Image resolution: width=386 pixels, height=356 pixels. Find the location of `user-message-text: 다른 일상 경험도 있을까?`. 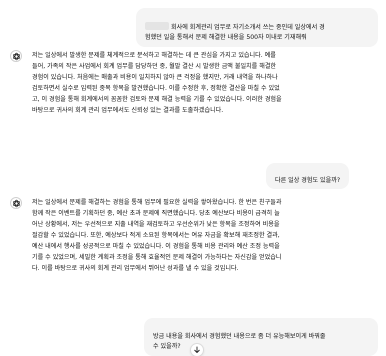

user-message-text: 다른 일상 경험도 있을까? is located at coordinates (308, 180).